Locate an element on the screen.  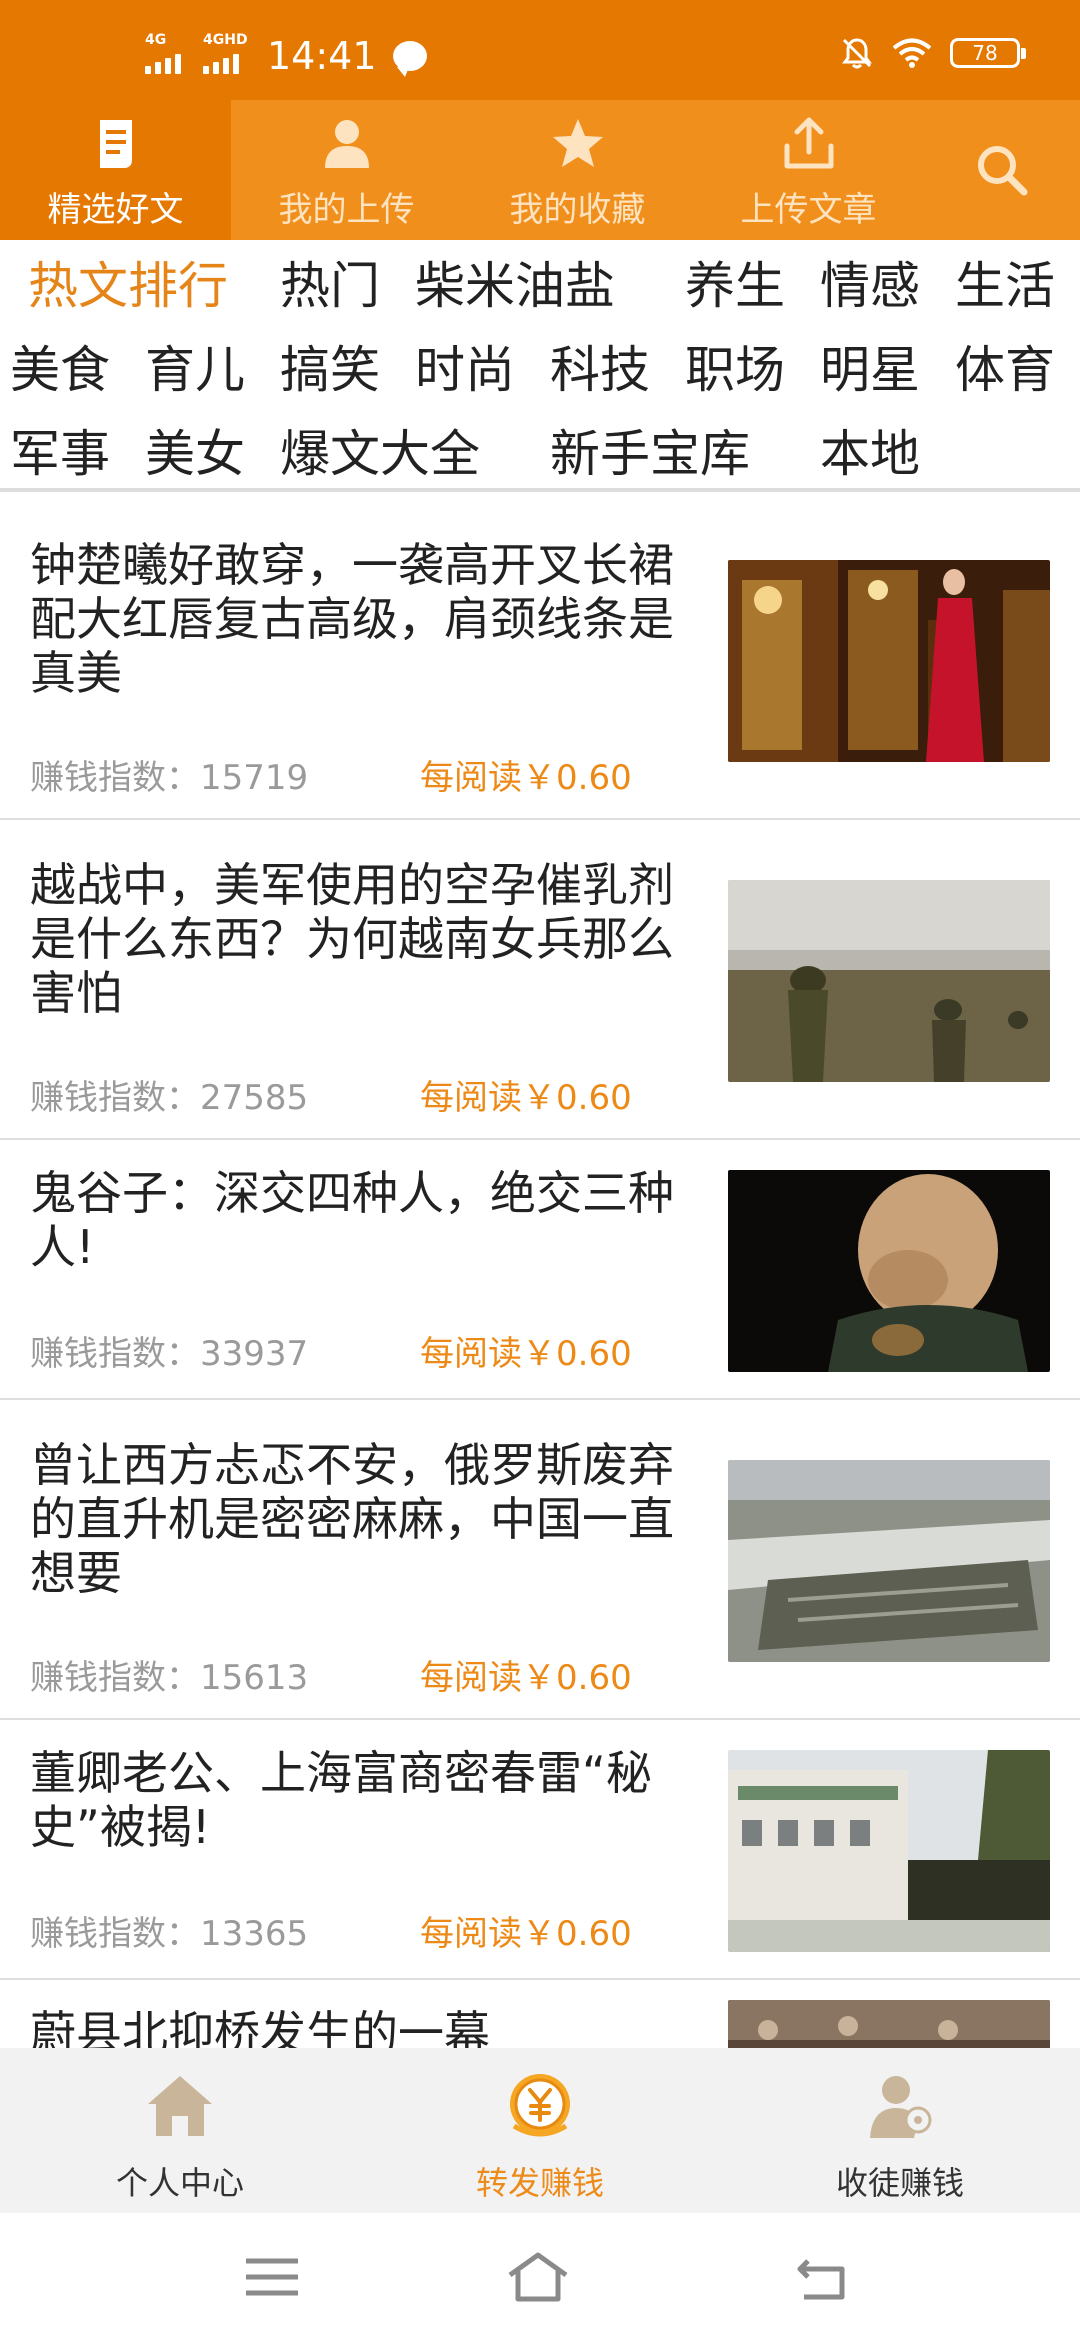
nav-personal-center-label: 个人中心 is located at coordinates (179, 2183).